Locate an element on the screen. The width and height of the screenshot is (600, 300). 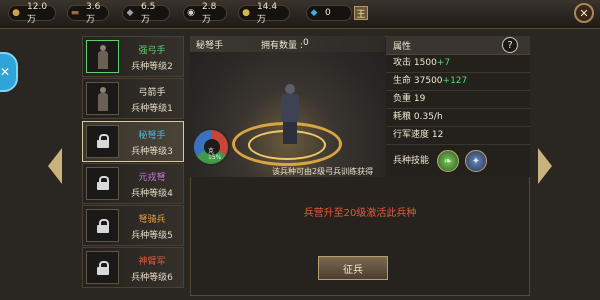
counter-percent: 15% is located at coordinates (215, 157).